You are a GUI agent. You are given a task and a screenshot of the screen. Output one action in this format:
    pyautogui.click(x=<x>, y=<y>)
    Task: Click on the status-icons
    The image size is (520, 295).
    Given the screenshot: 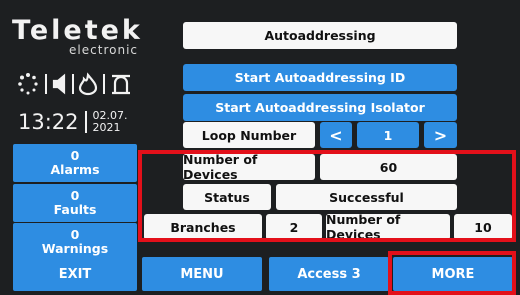 What is the action you would take?
    pyautogui.click(x=78, y=84)
    